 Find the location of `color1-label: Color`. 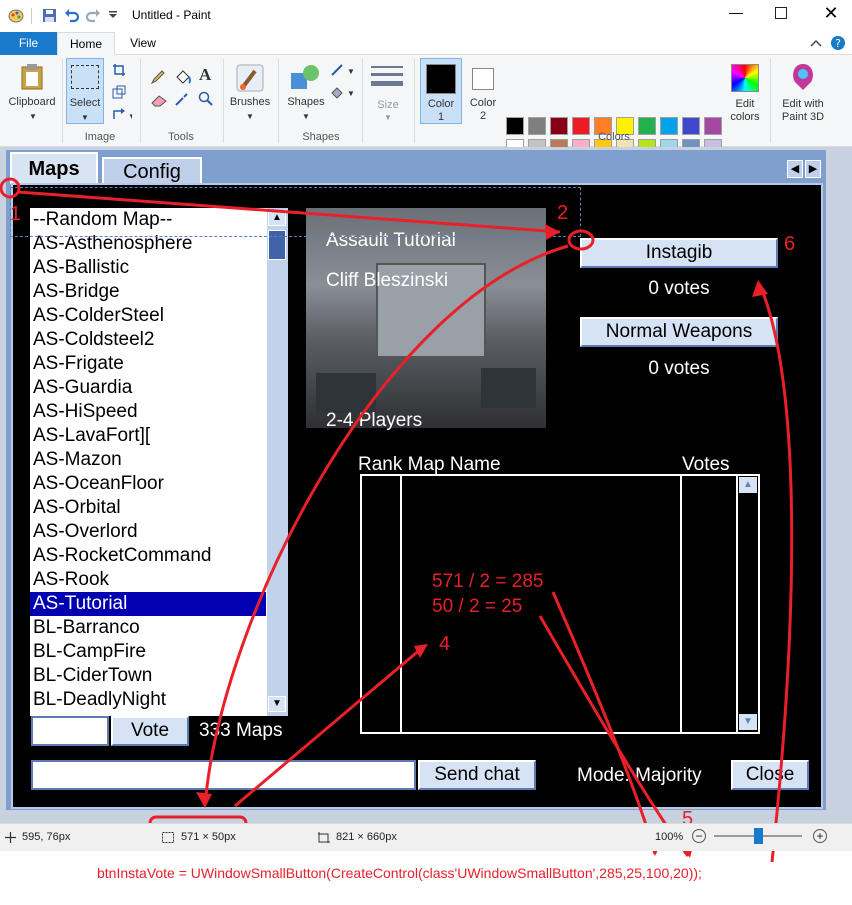

color1-label: Color is located at coordinates (441, 104).